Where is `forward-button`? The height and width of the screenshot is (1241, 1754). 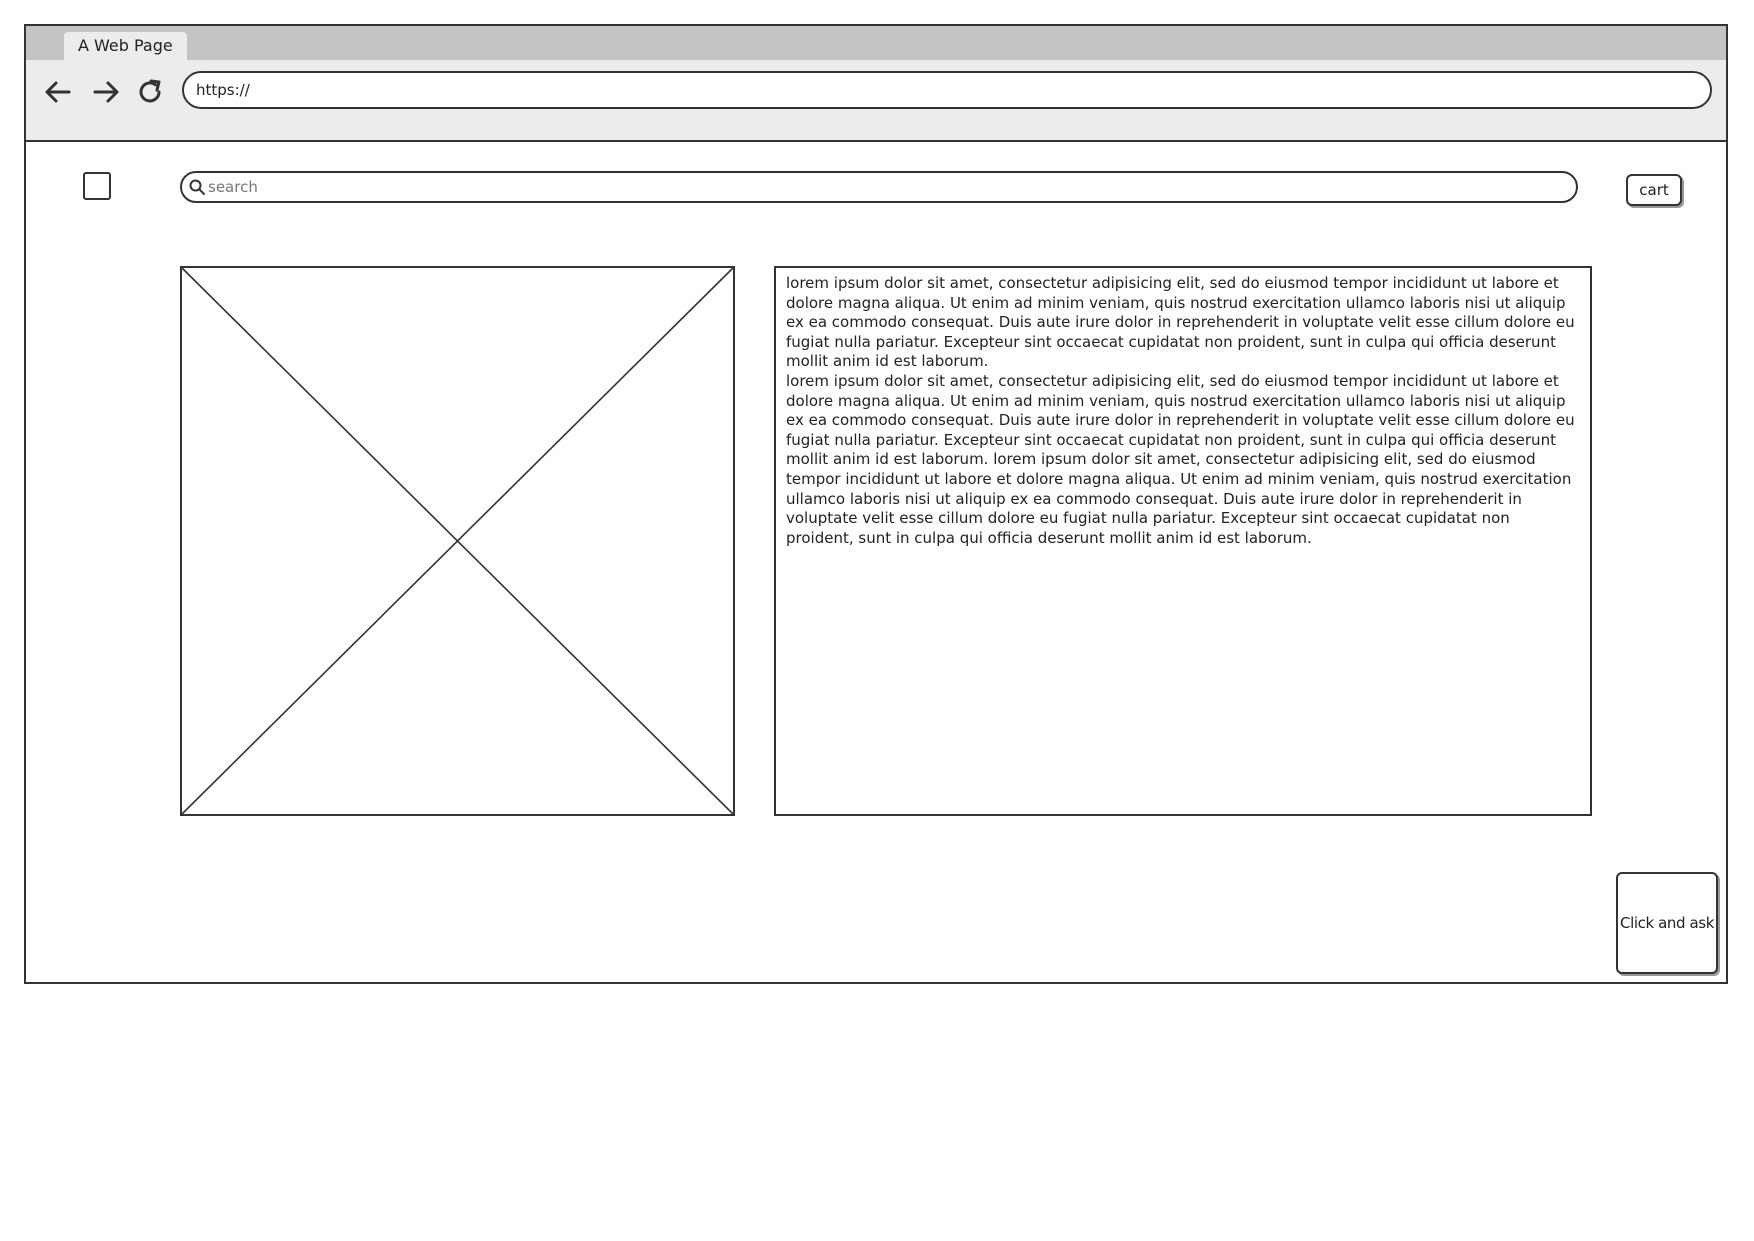
forward-button is located at coordinates (106, 92).